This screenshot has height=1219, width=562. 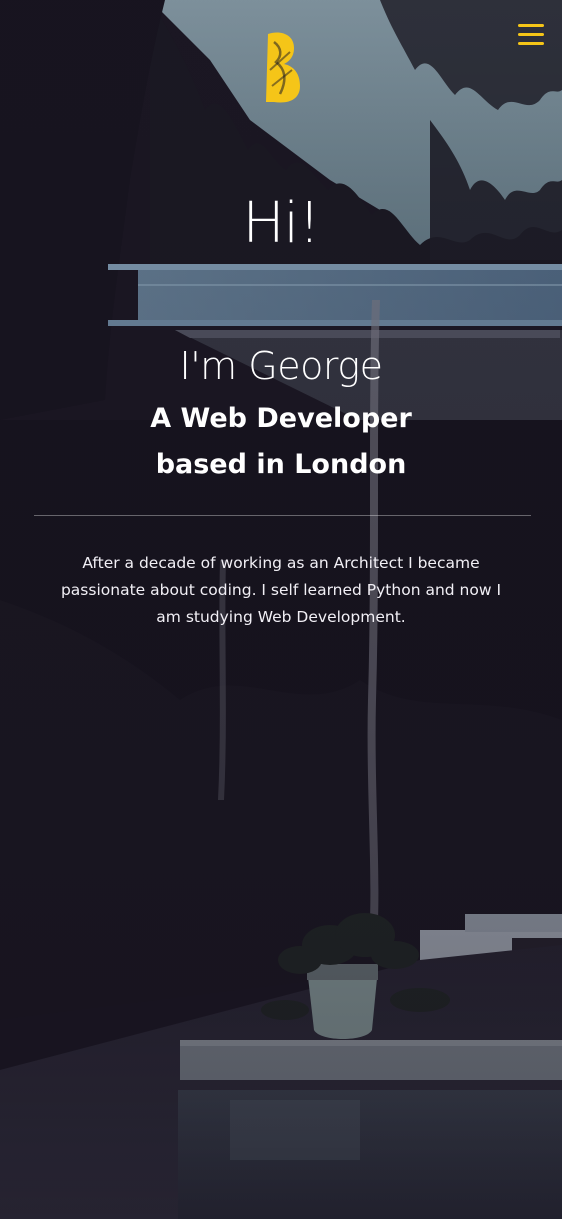 I want to click on brand-logo-icon, so click(x=283, y=68).